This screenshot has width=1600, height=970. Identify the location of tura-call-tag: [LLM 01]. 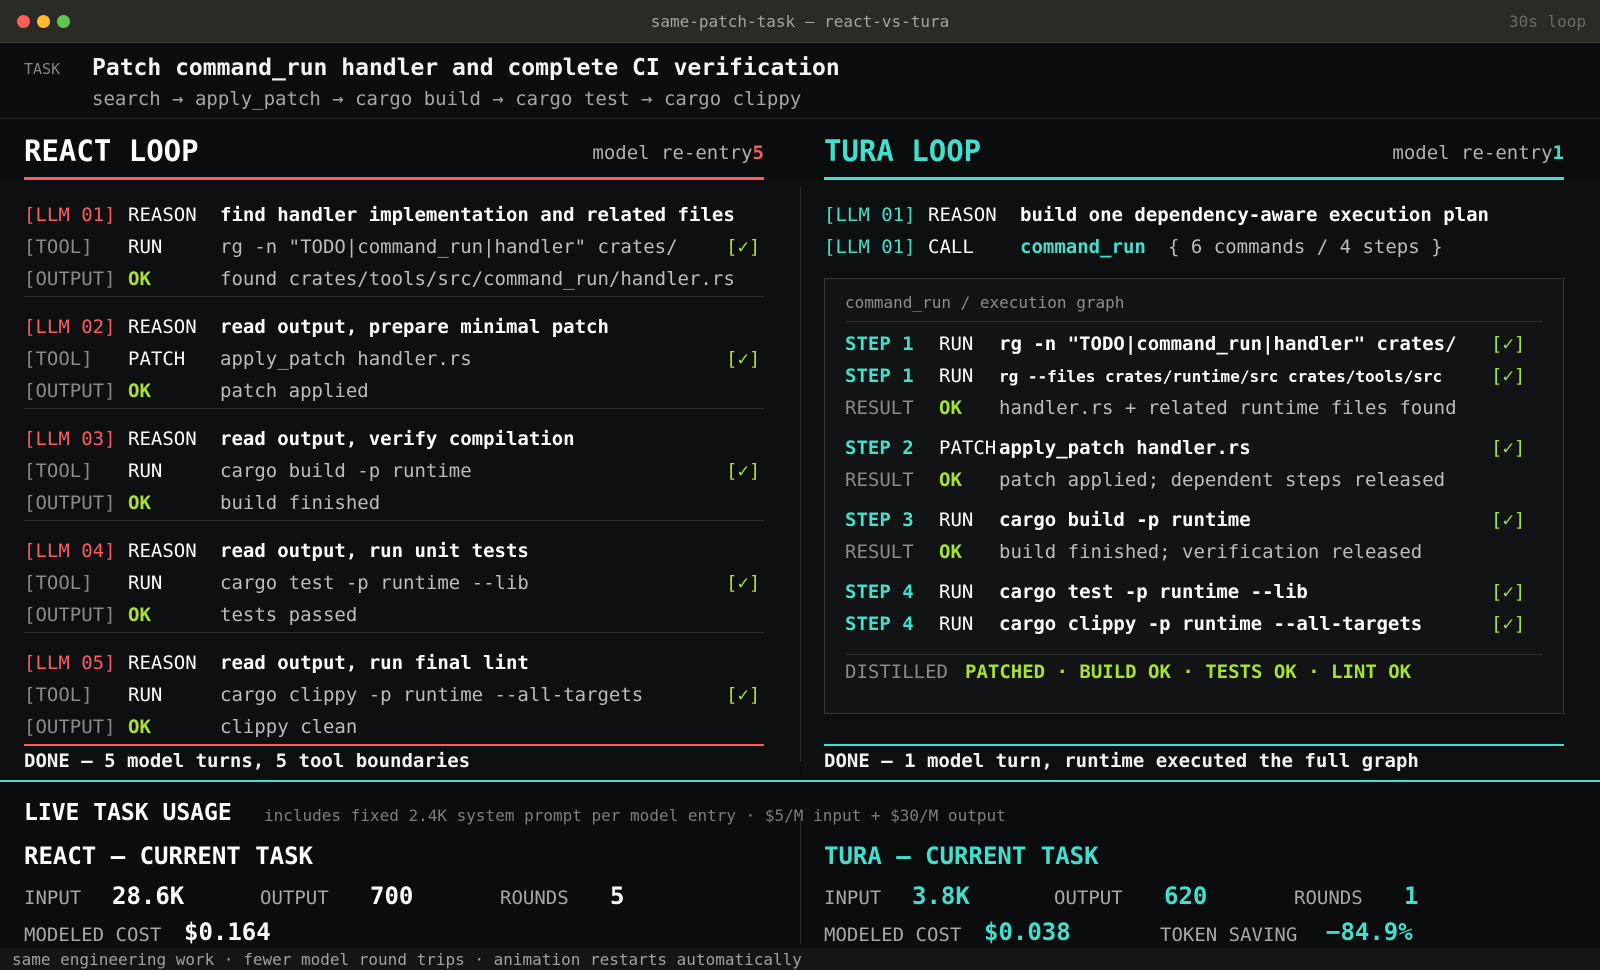
(870, 247).